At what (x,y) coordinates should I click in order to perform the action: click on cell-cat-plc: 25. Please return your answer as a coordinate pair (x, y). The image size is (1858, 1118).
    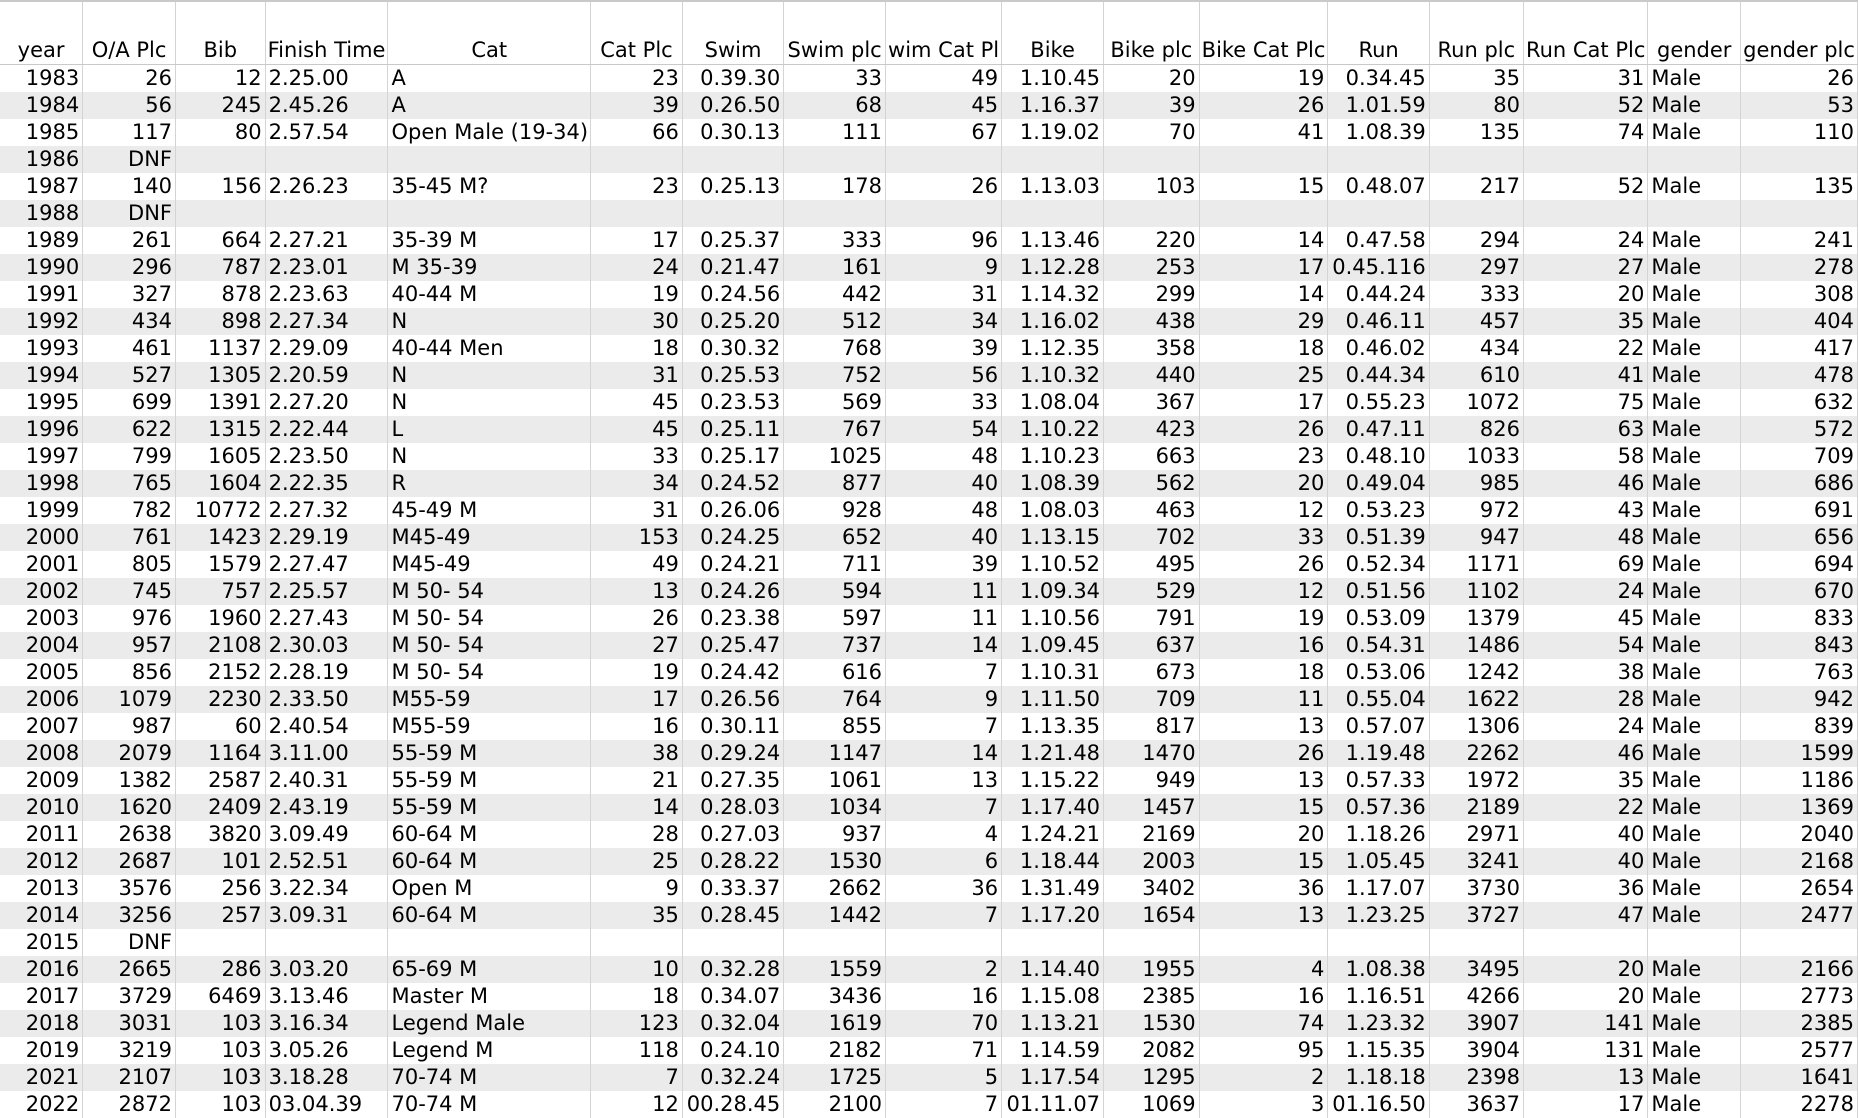
    Looking at the image, I should click on (636, 861).